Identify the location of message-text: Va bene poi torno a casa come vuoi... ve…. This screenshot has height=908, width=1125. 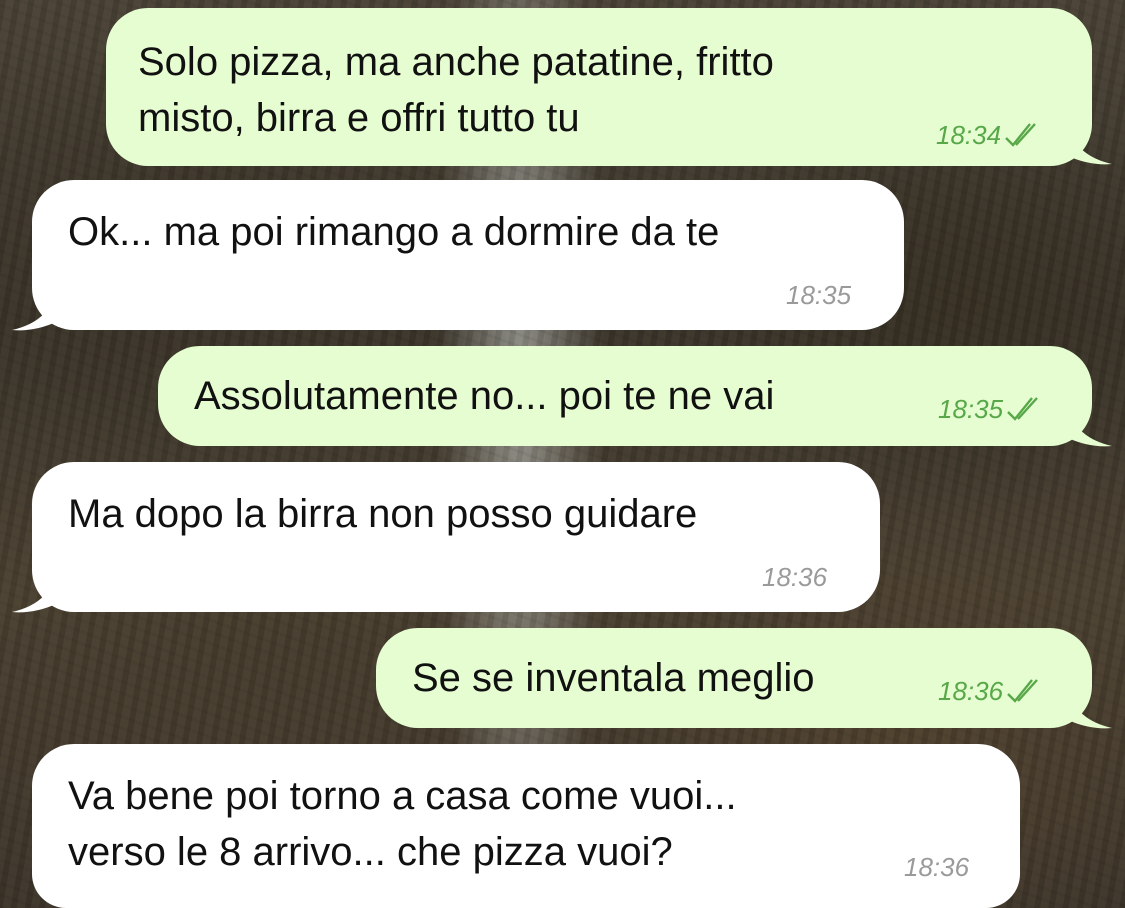
(402, 824).